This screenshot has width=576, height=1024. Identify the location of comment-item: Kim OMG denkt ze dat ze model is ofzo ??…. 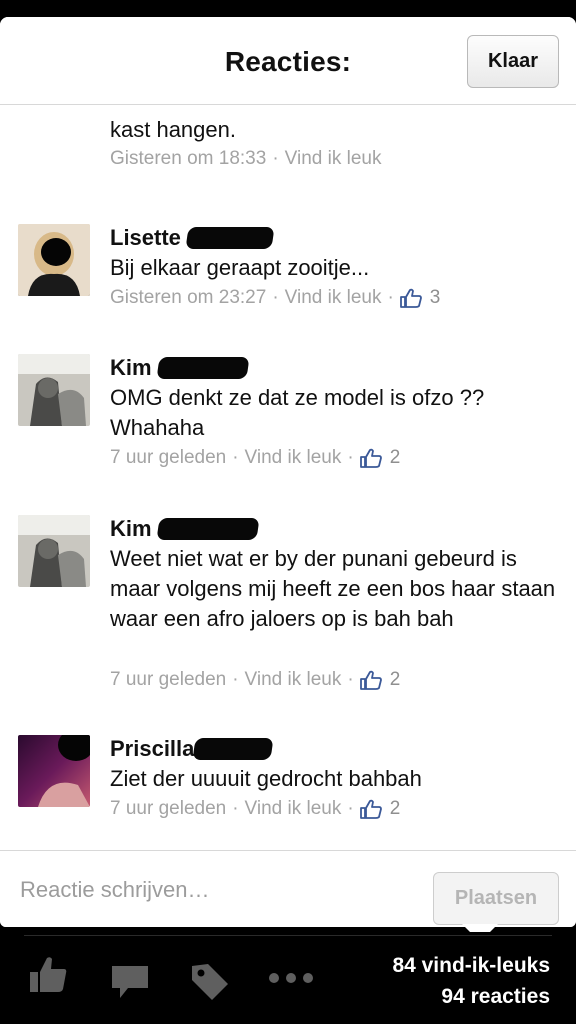
(288, 407).